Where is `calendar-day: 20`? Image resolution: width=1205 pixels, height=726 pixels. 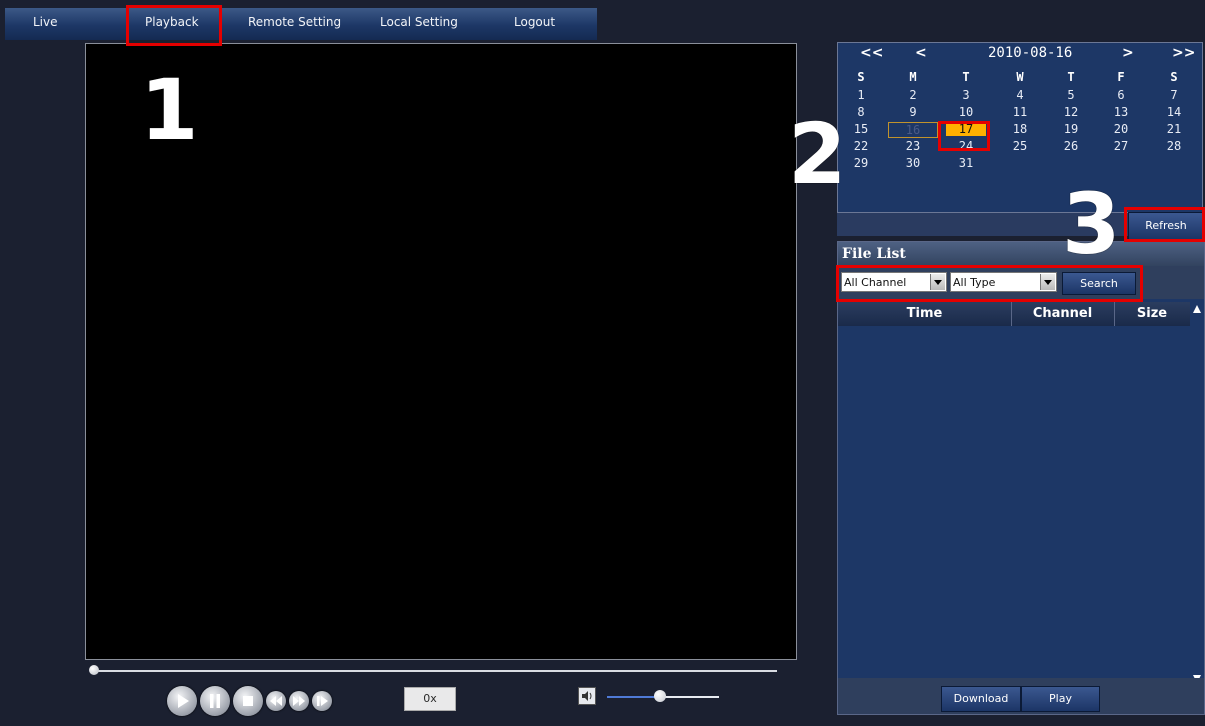 calendar-day: 20 is located at coordinates (1121, 129).